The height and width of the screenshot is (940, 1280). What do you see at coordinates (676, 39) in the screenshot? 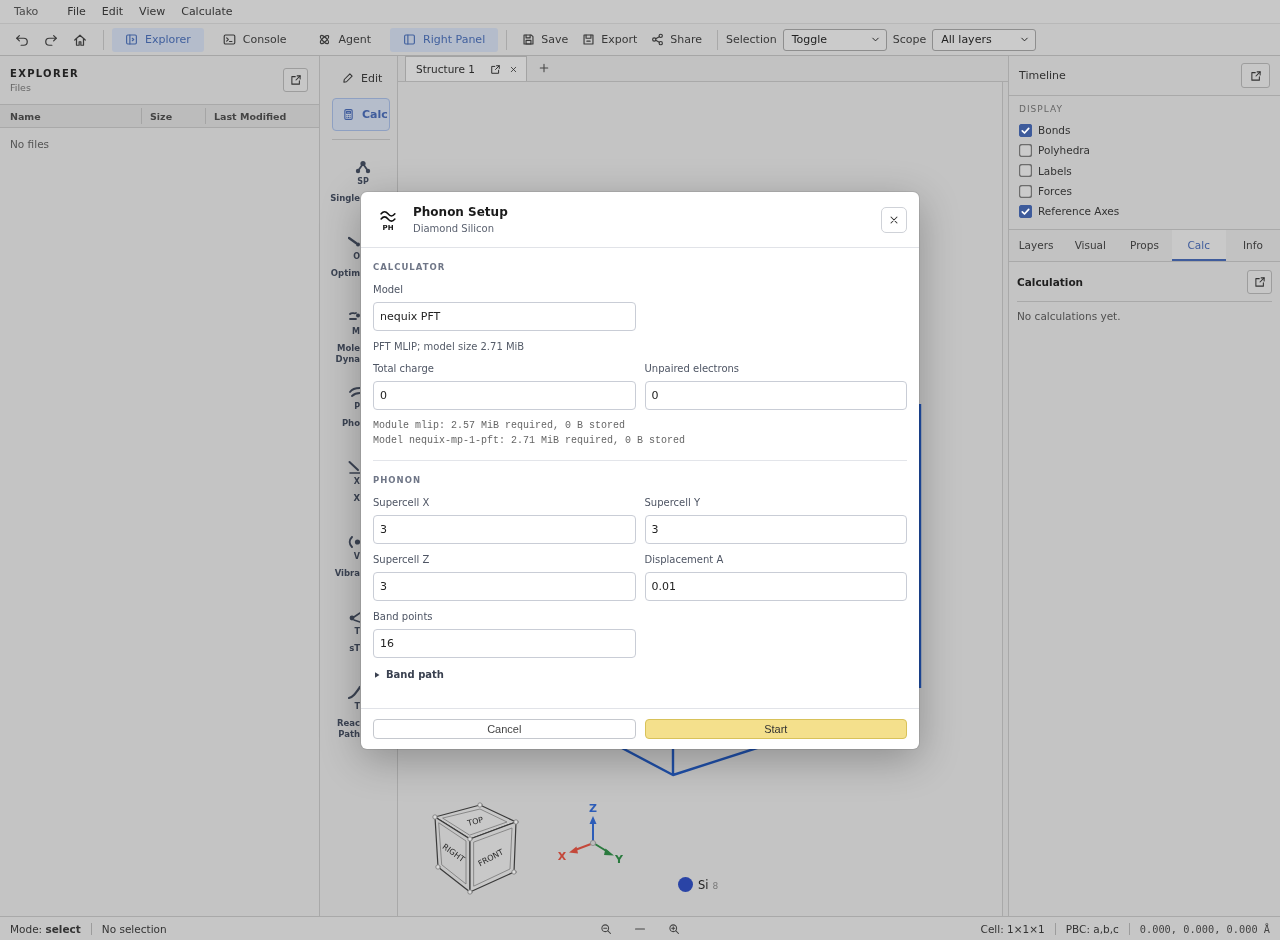
I see `toolbar-button: Share` at bounding box center [676, 39].